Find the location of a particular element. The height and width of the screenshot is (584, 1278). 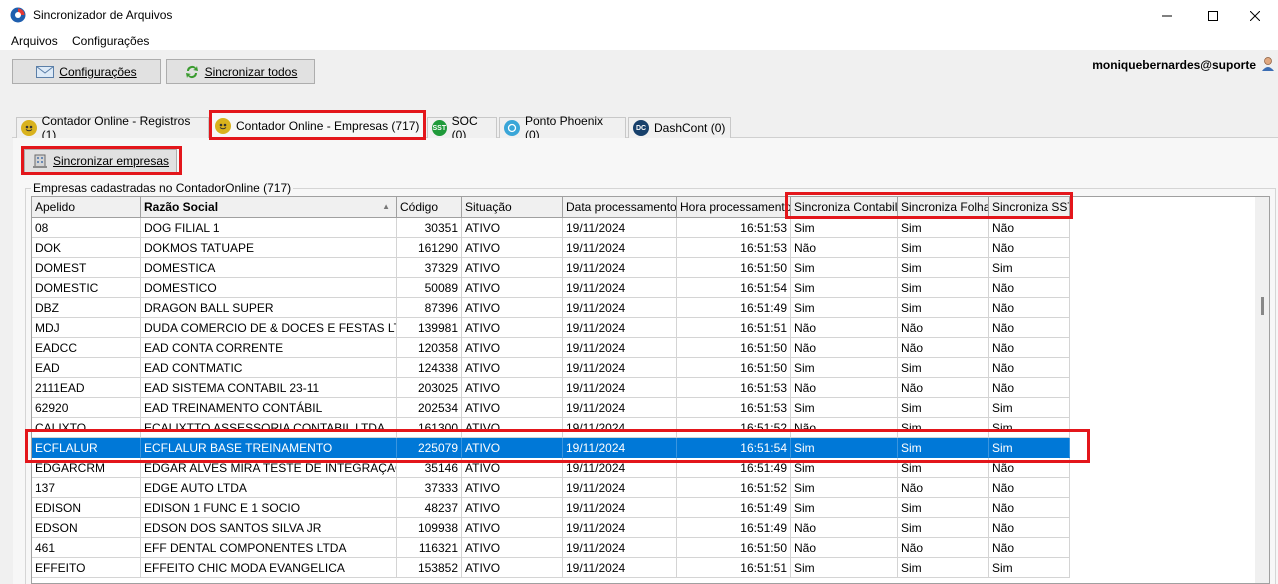

user-icon is located at coordinates (1268, 64).